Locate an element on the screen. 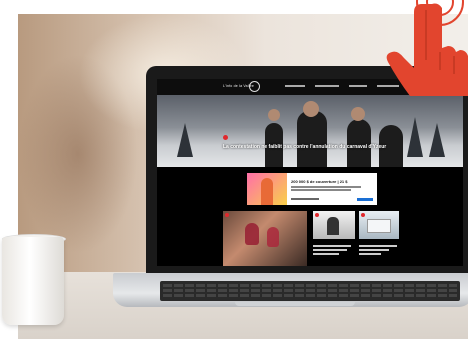 This screenshot has height=339, width=468. promo-banner: 200 000 $ de couverture | 21 $ is located at coordinates (312, 189).